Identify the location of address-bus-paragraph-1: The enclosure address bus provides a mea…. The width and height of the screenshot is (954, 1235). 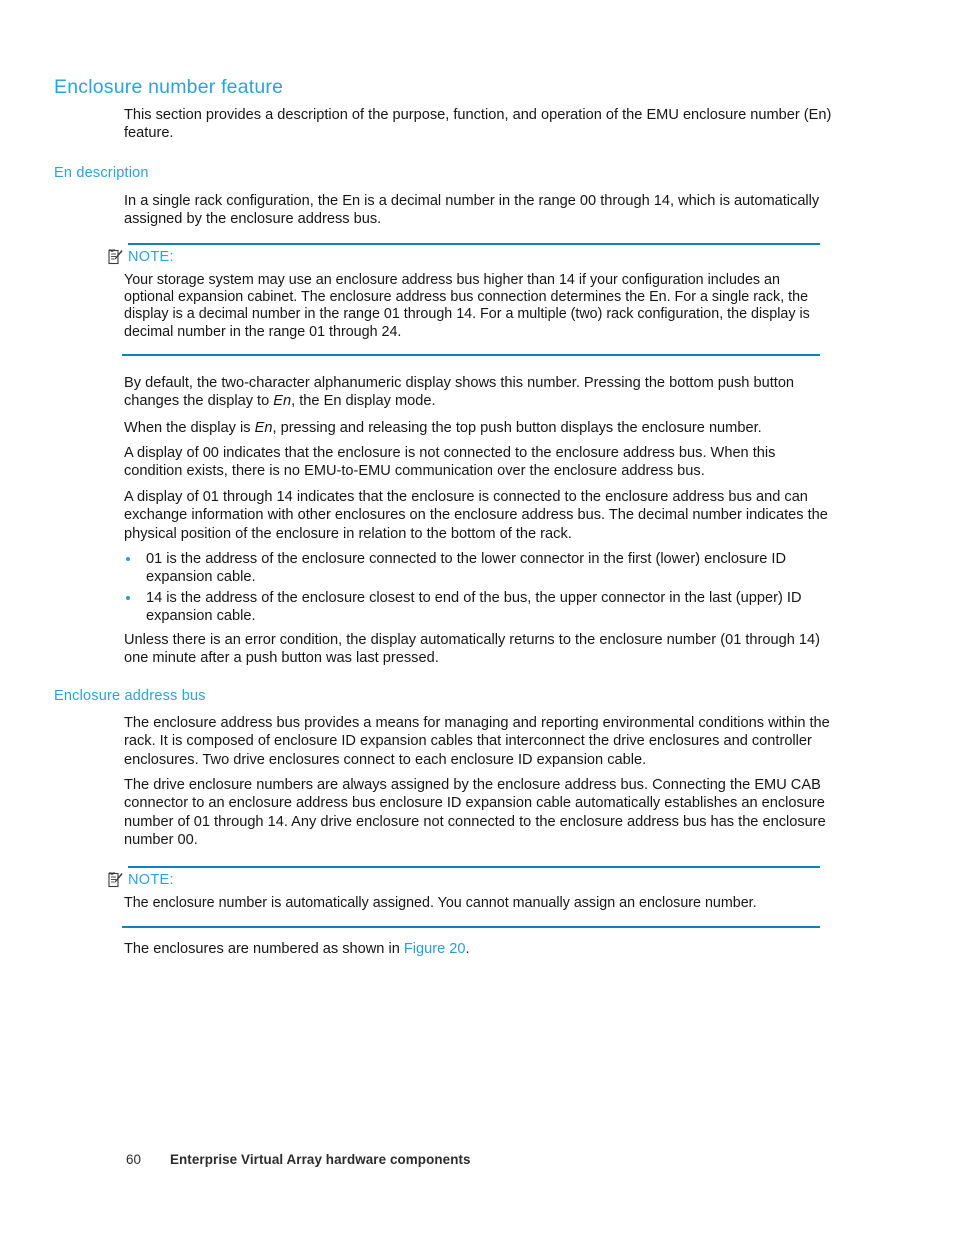
(477, 741).